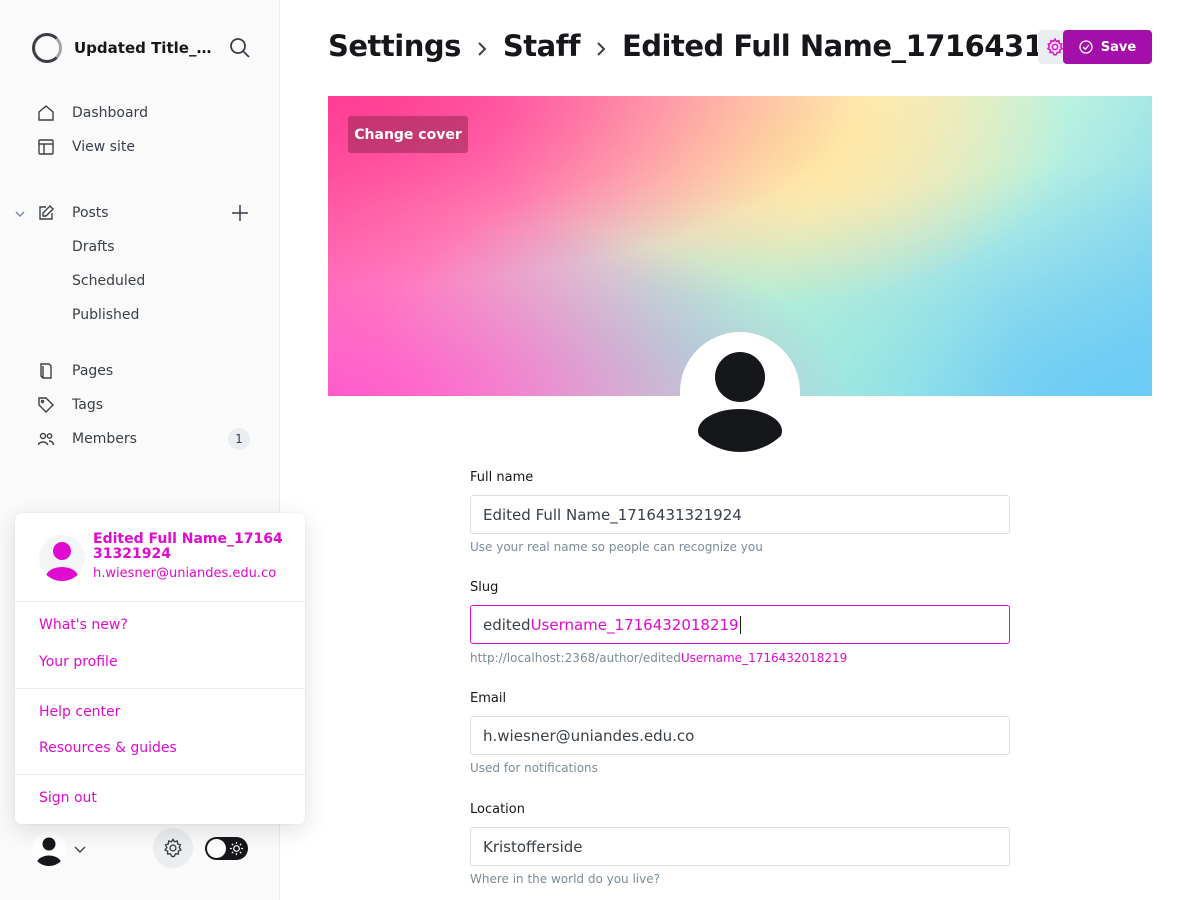  What do you see at coordinates (542, 46) in the screenshot?
I see `breadcrumb-staff: Staff` at bounding box center [542, 46].